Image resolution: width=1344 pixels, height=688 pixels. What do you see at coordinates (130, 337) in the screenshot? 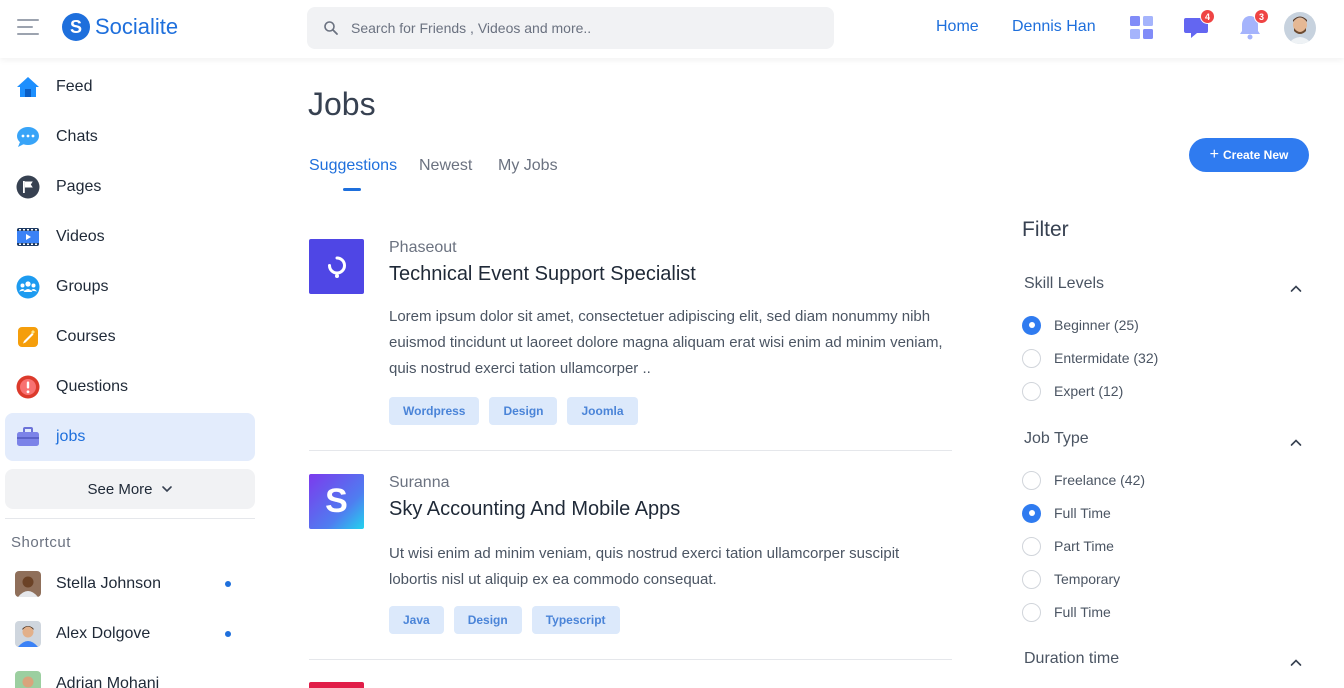
I see `sidebar-item-courses: Courses` at bounding box center [130, 337].